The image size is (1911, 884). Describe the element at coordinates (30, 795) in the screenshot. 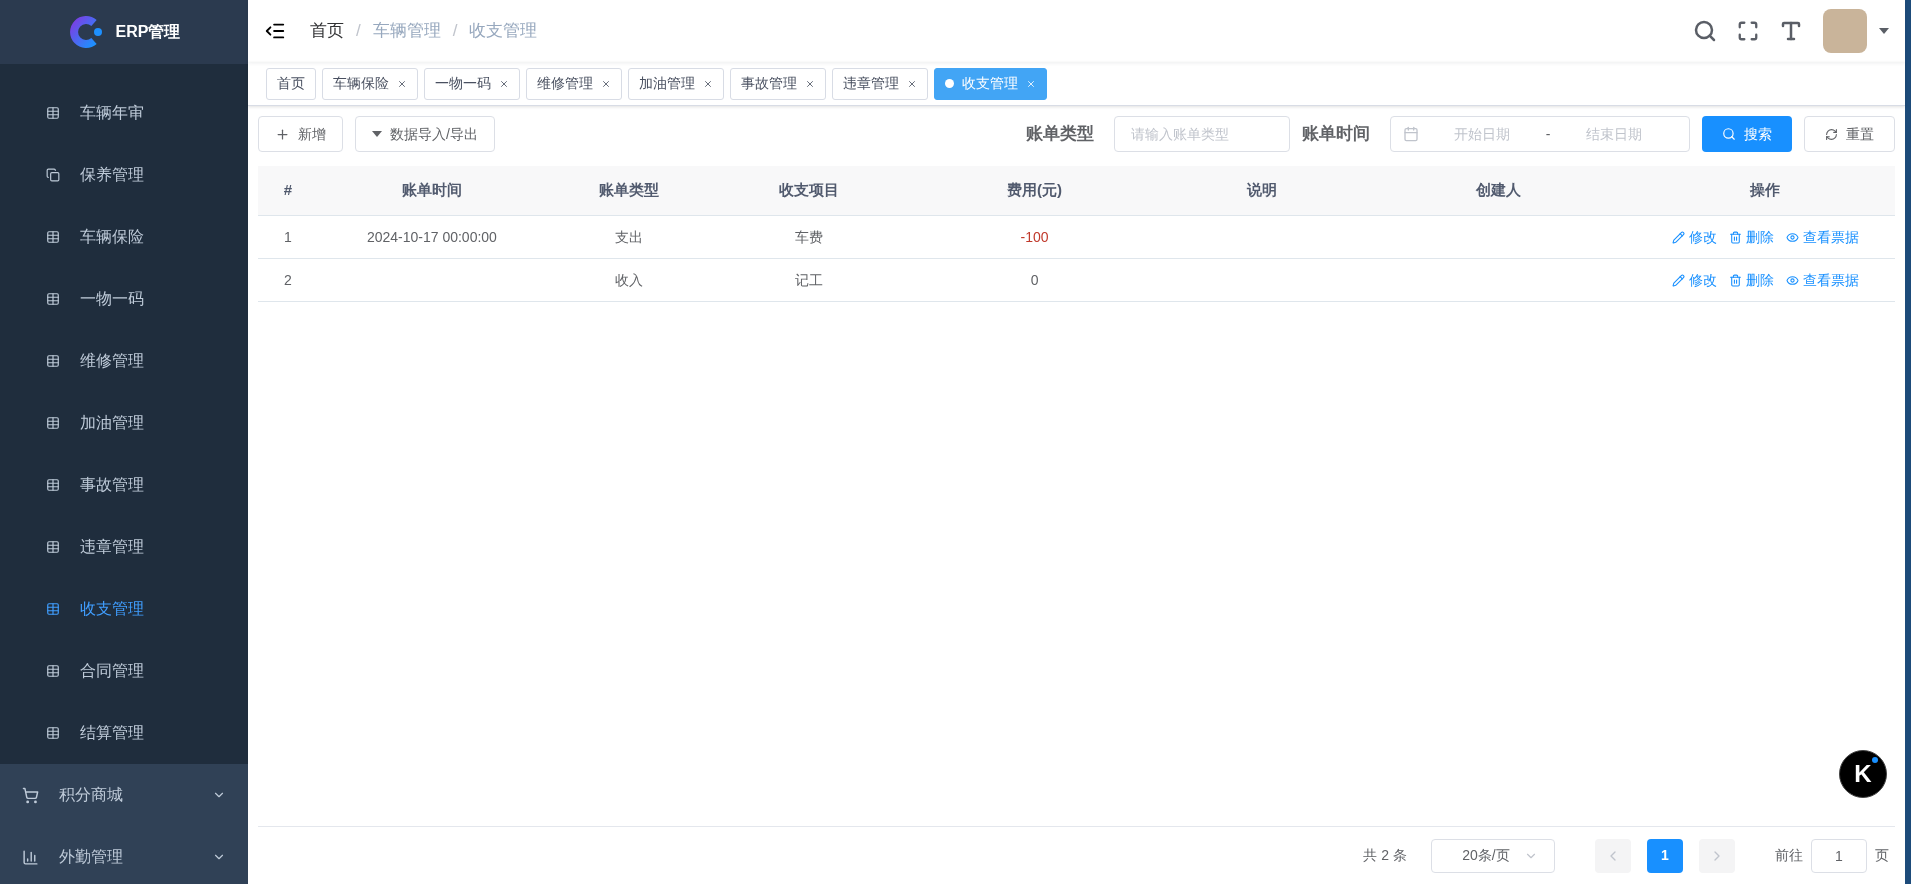

I see `cart-icon` at that location.